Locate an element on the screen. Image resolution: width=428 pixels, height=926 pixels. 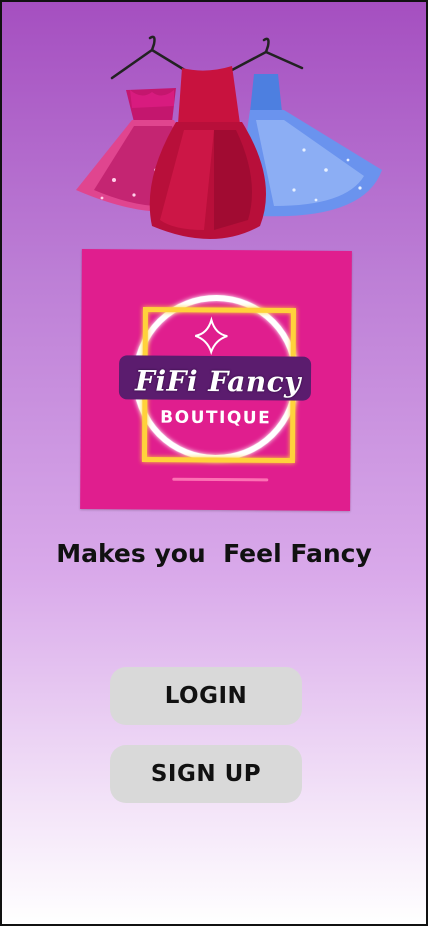
signup-button: SIGN UP is located at coordinates (206, 774).